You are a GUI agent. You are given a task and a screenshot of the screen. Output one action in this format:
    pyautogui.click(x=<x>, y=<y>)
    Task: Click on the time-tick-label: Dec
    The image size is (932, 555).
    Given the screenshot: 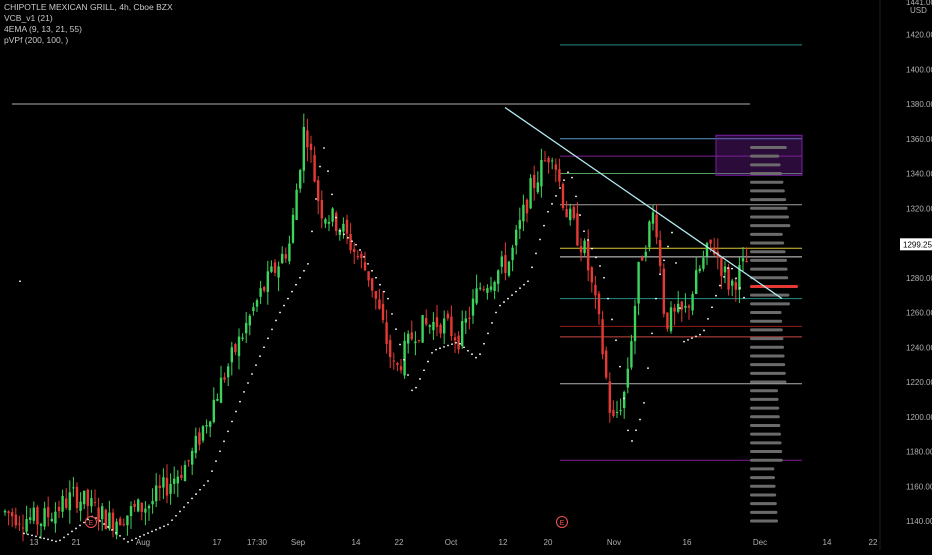 What is the action you would take?
    pyautogui.click(x=760, y=542)
    